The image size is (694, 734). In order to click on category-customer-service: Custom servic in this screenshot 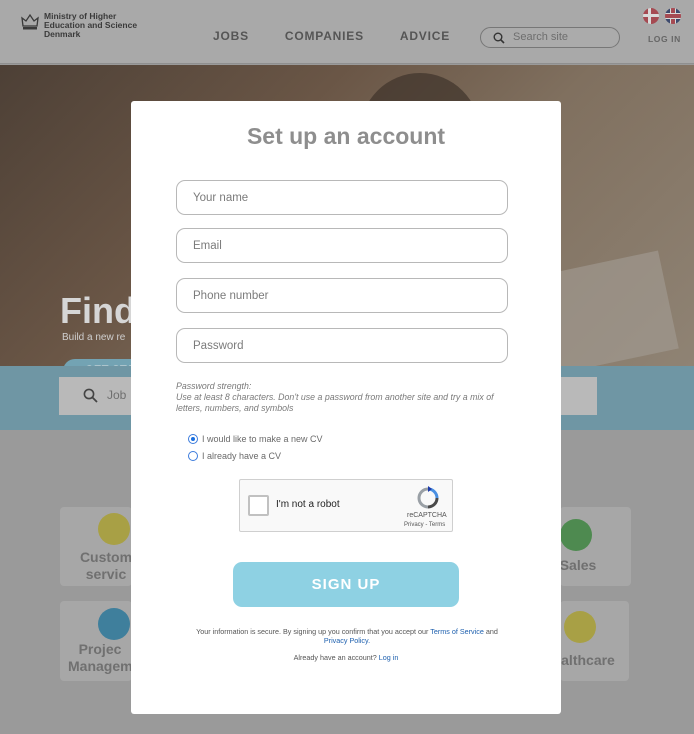, I will do `click(96, 546)`.